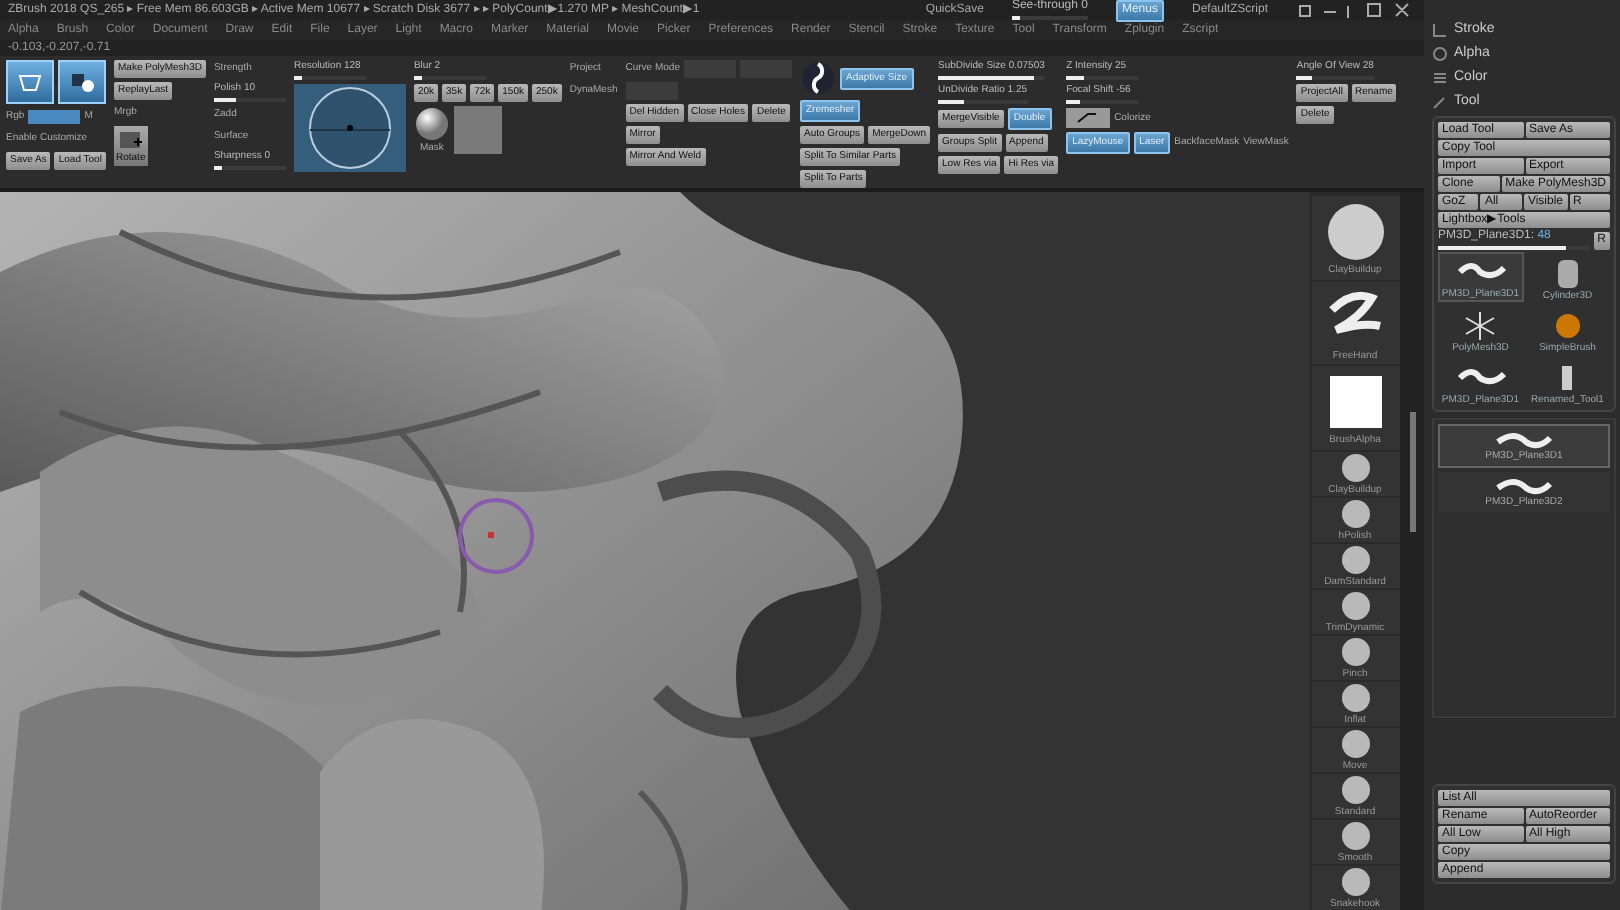 This screenshot has width=1620, height=910. Describe the element at coordinates (817, 78) in the screenshot. I see `zremesher-icon` at that location.